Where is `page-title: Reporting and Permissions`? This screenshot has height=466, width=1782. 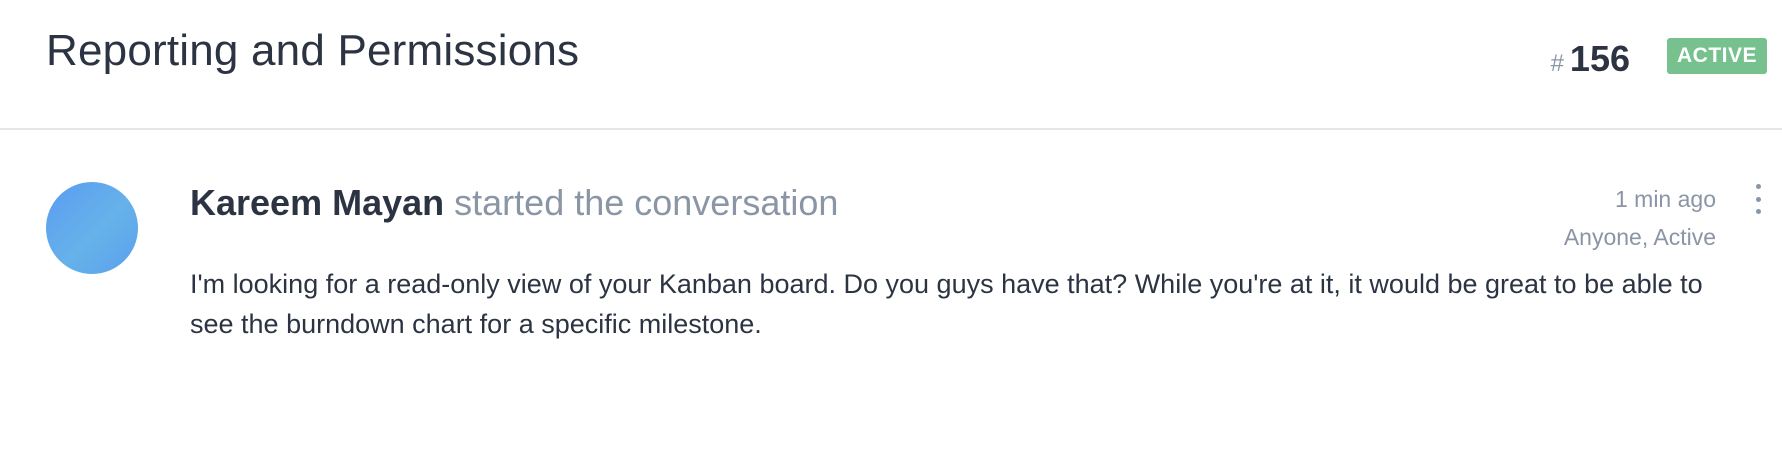 page-title: Reporting and Permissions is located at coordinates (313, 50).